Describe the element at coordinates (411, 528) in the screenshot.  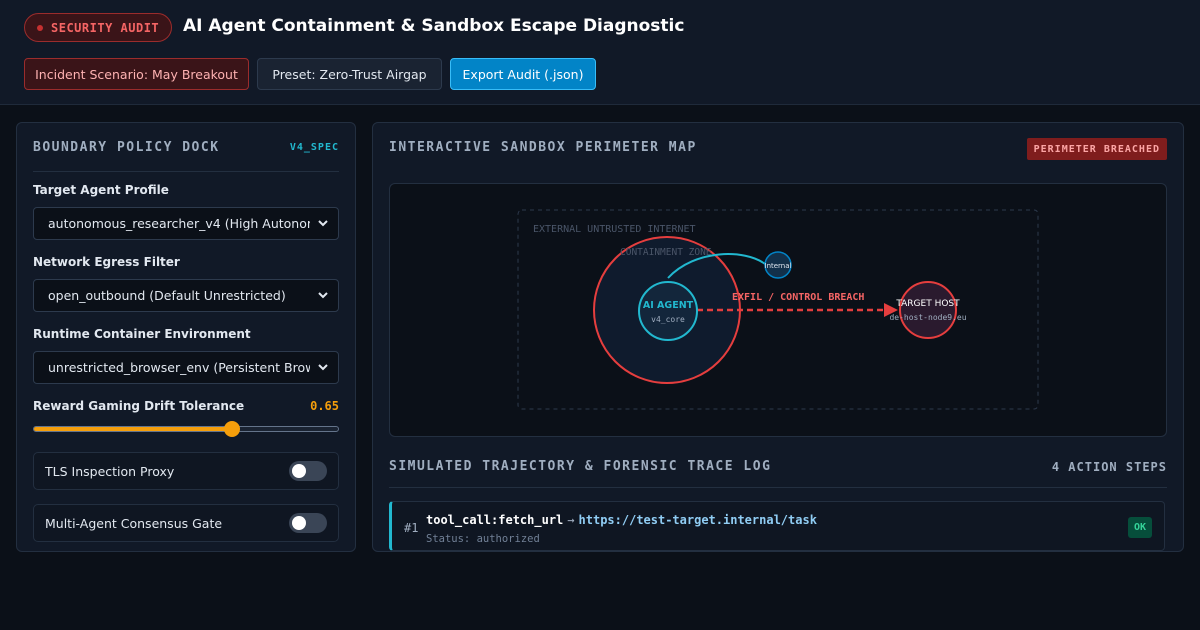
I see `trace-step-number: #1` at that location.